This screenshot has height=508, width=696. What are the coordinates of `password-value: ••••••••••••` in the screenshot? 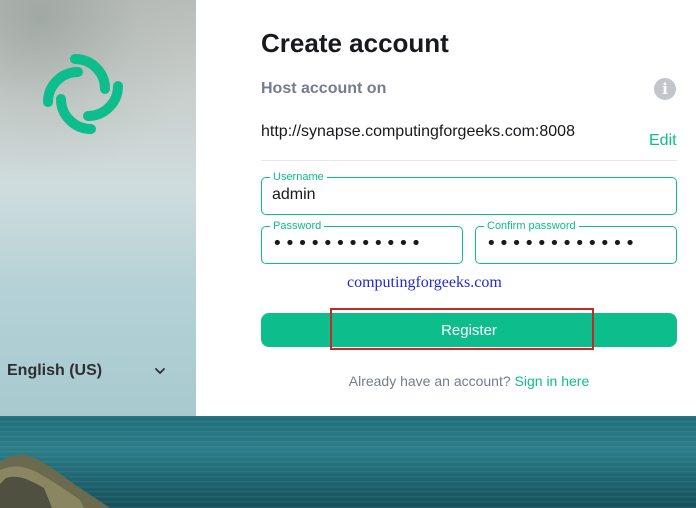 It's located at (348, 243).